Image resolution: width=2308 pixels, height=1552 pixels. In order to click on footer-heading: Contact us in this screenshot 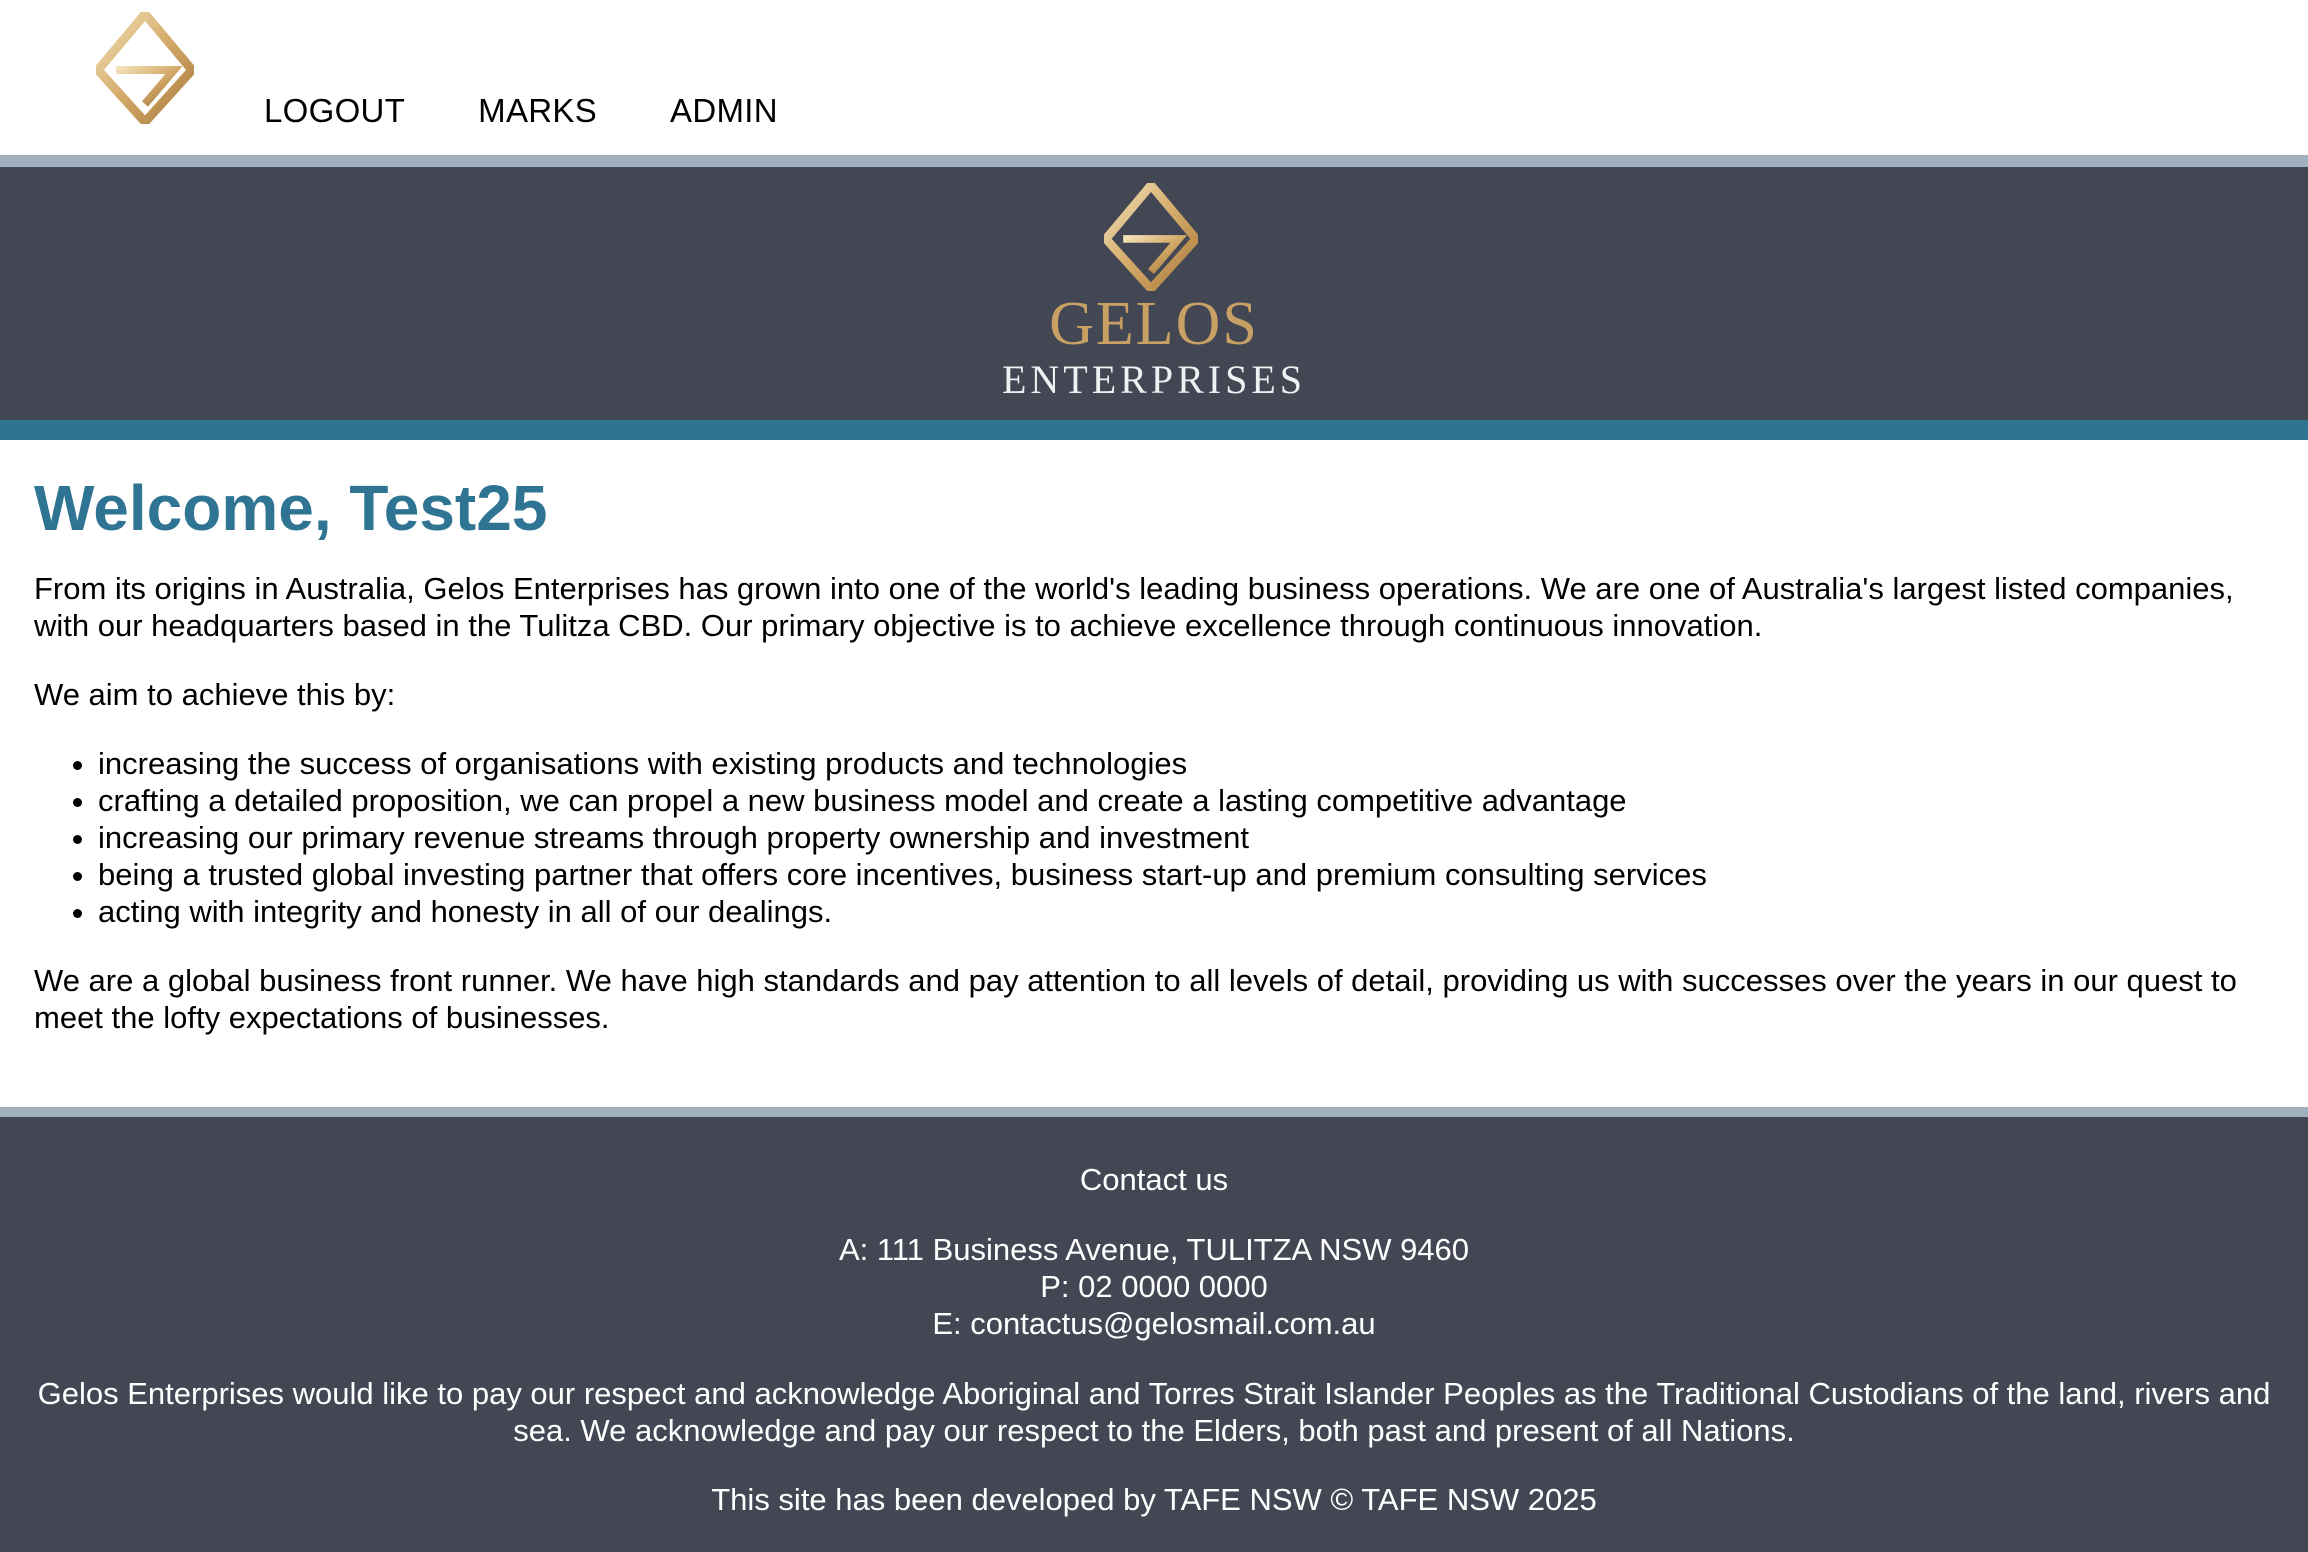, I will do `click(1154, 1179)`.